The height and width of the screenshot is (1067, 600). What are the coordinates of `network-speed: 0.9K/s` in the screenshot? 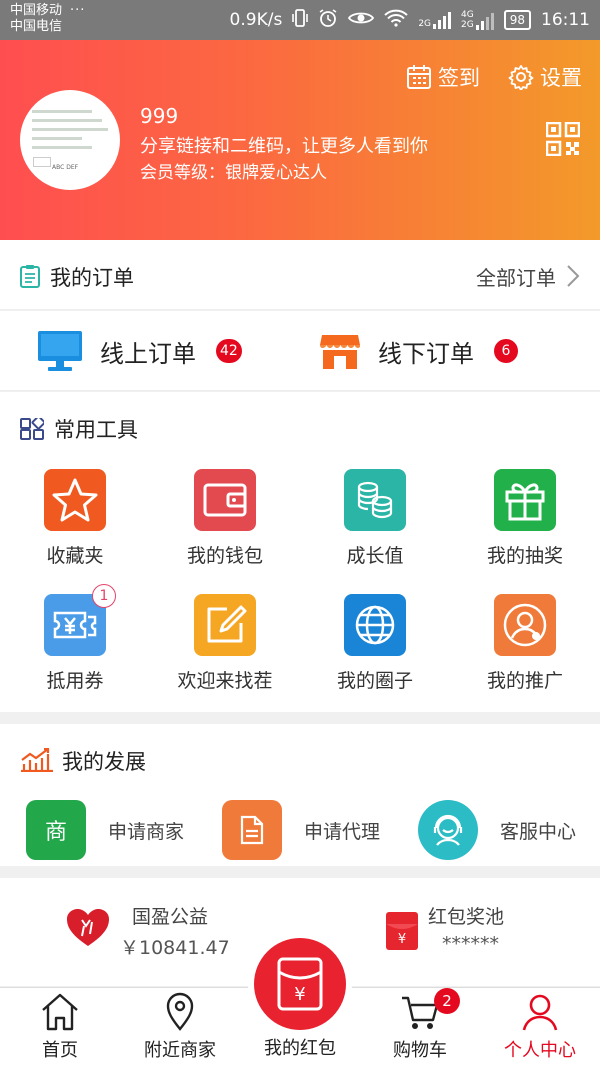 It's located at (256, 20).